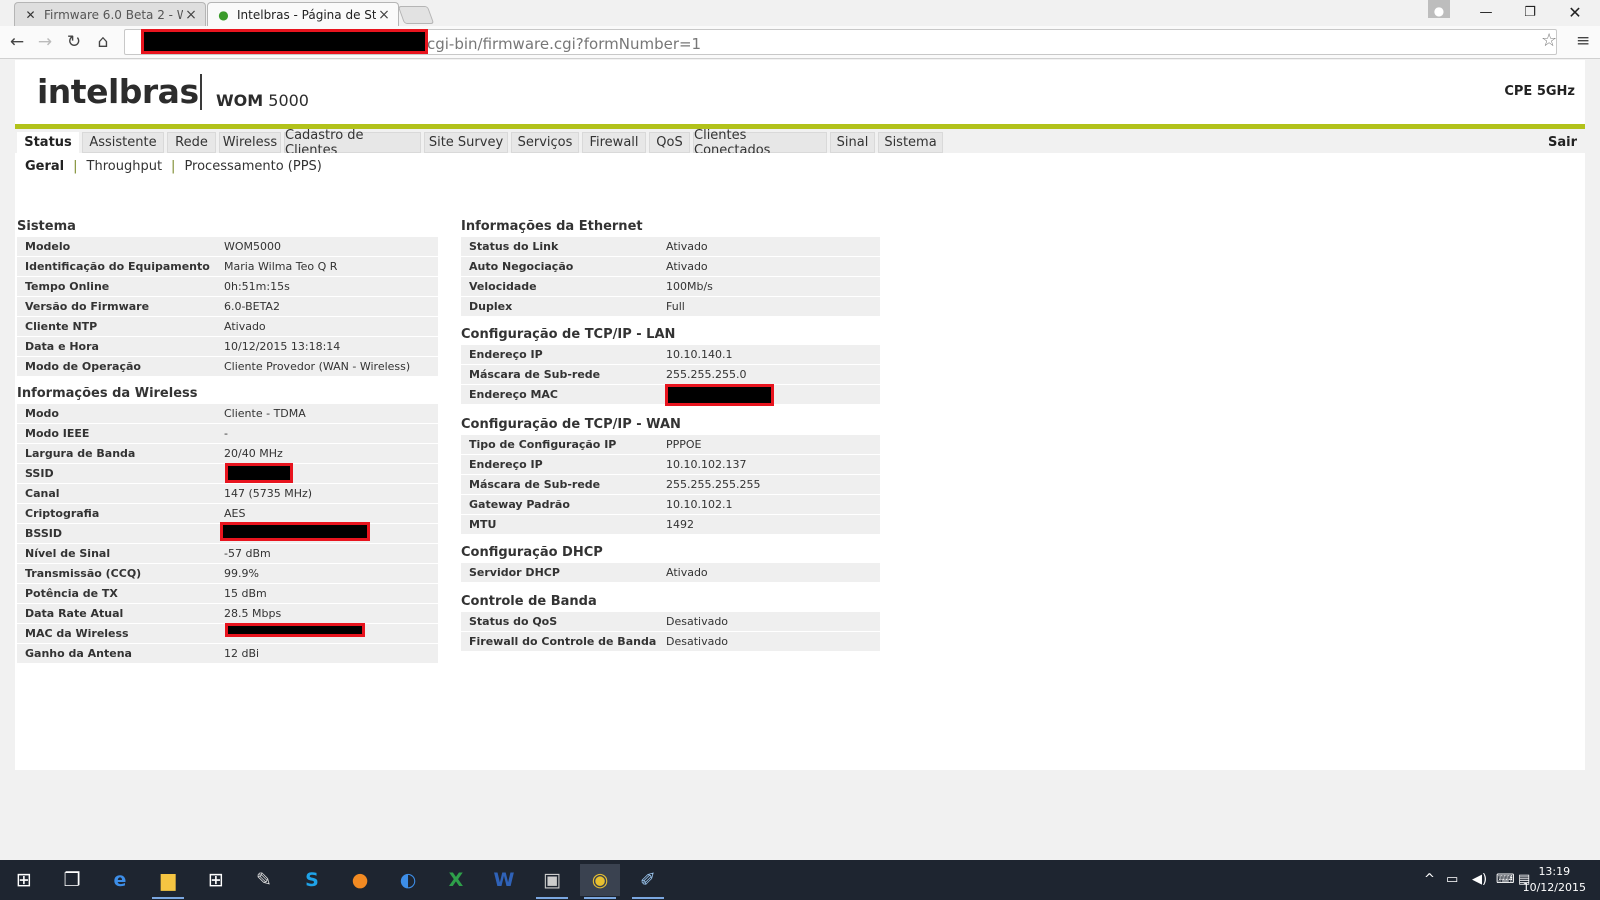 The width and height of the screenshot is (1600, 900). I want to click on paint-icon: ✐, so click(648, 881).